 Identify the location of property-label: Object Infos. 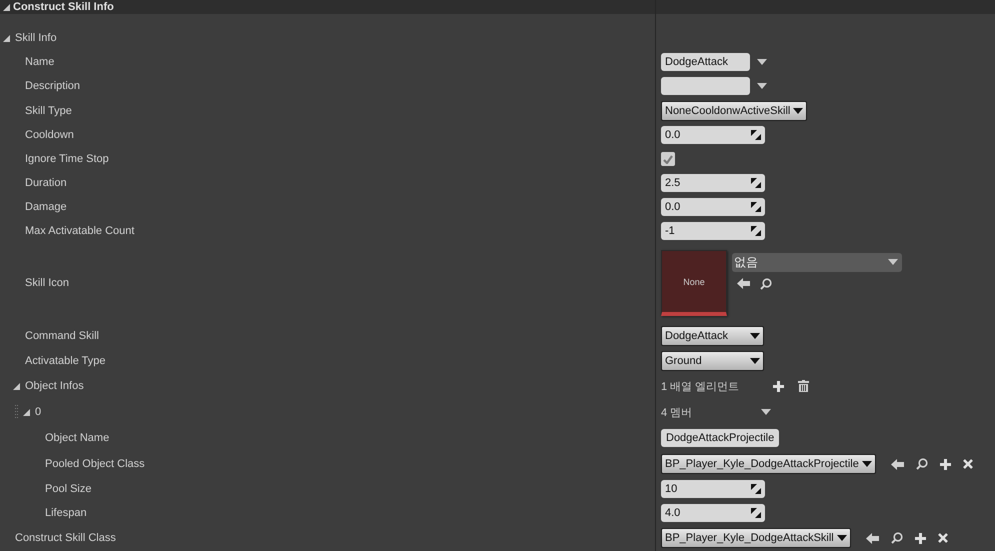
(54, 386).